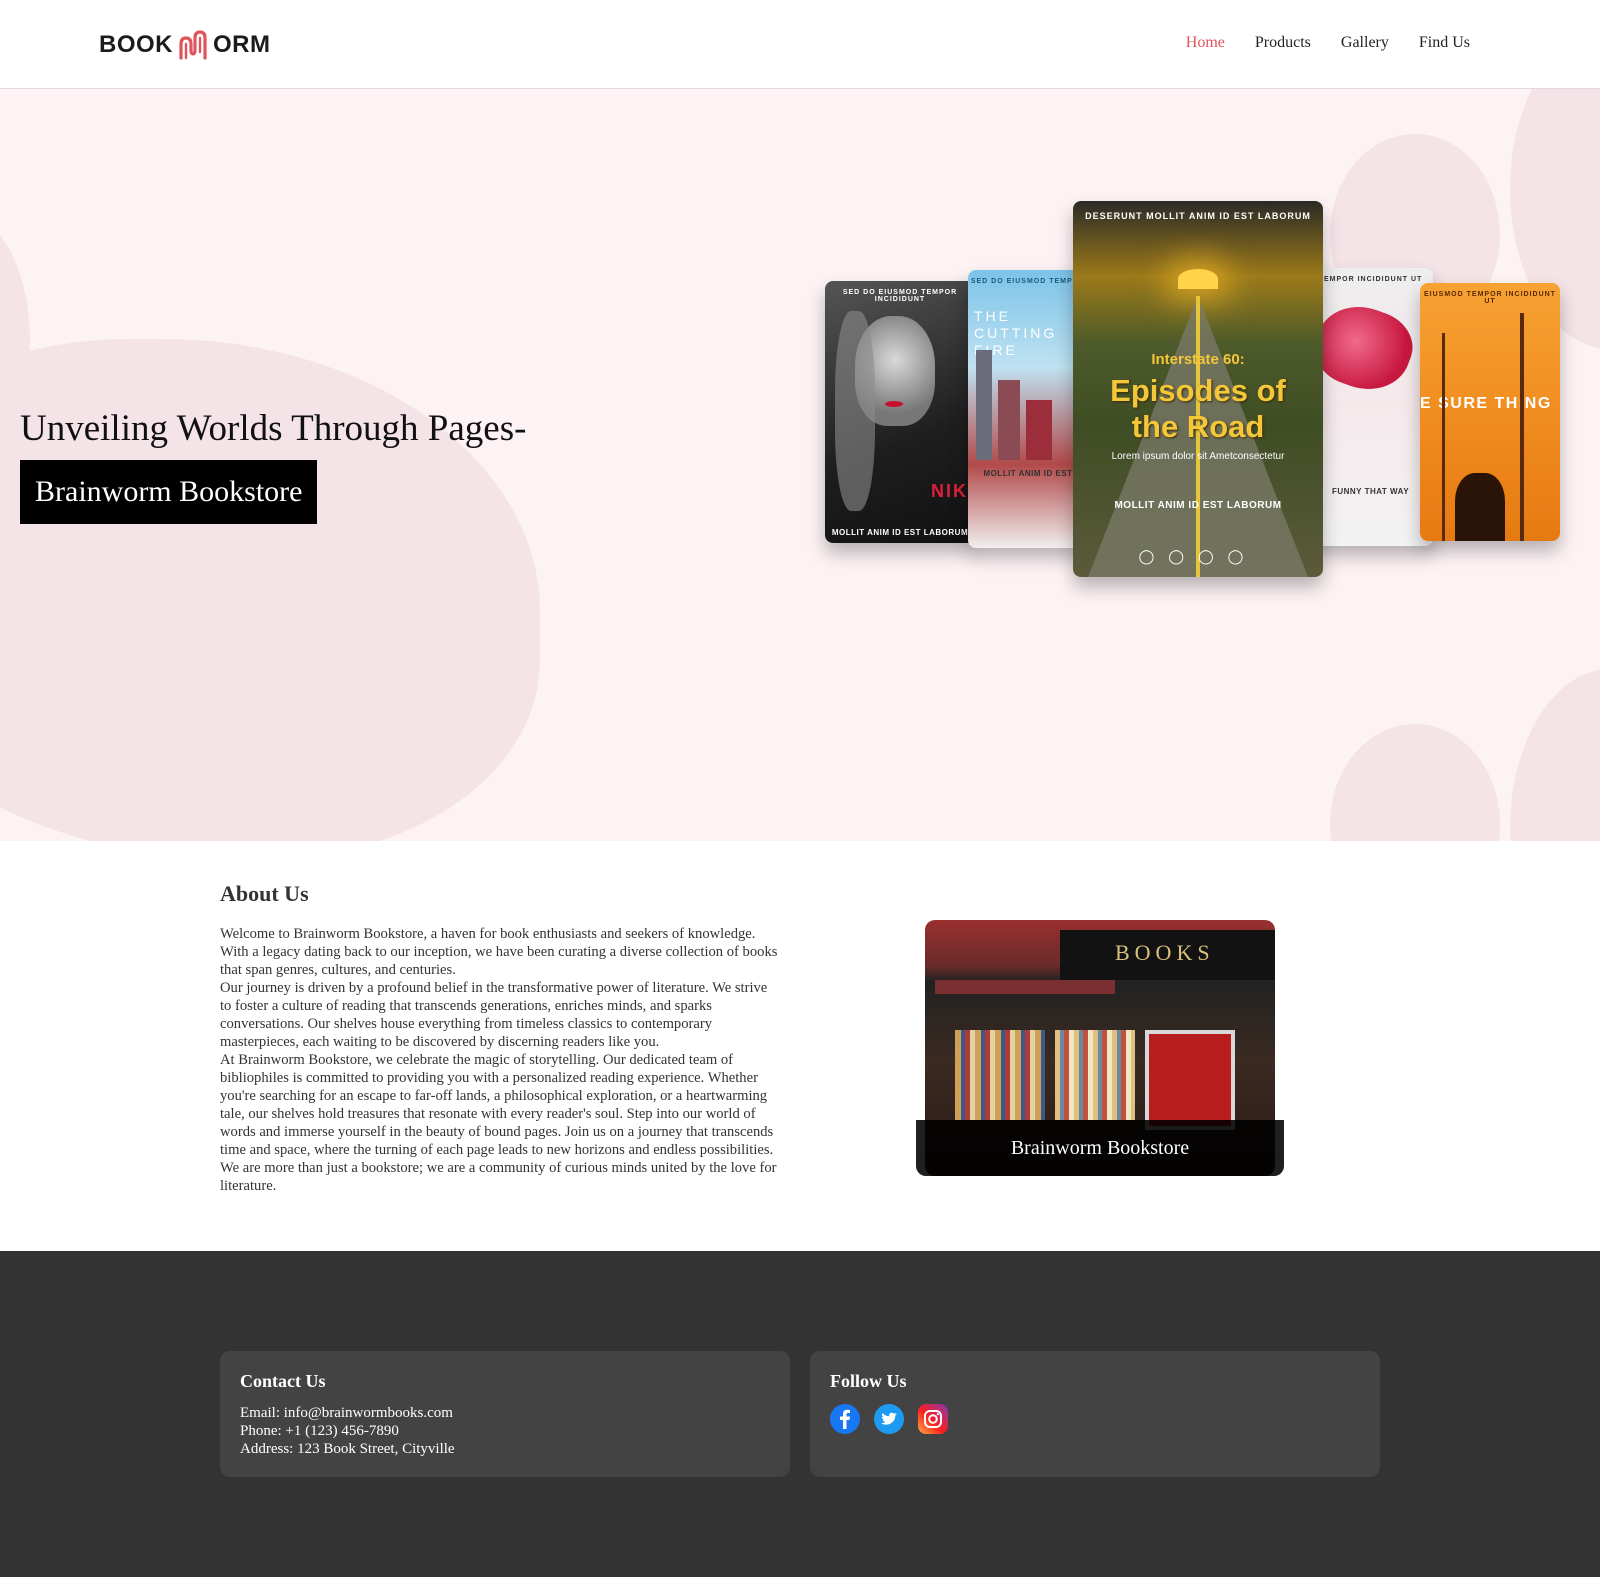 The image size is (1600, 1577). What do you see at coordinates (1486, 403) in the screenshot?
I see `cover-title: E SURE THING` at bounding box center [1486, 403].